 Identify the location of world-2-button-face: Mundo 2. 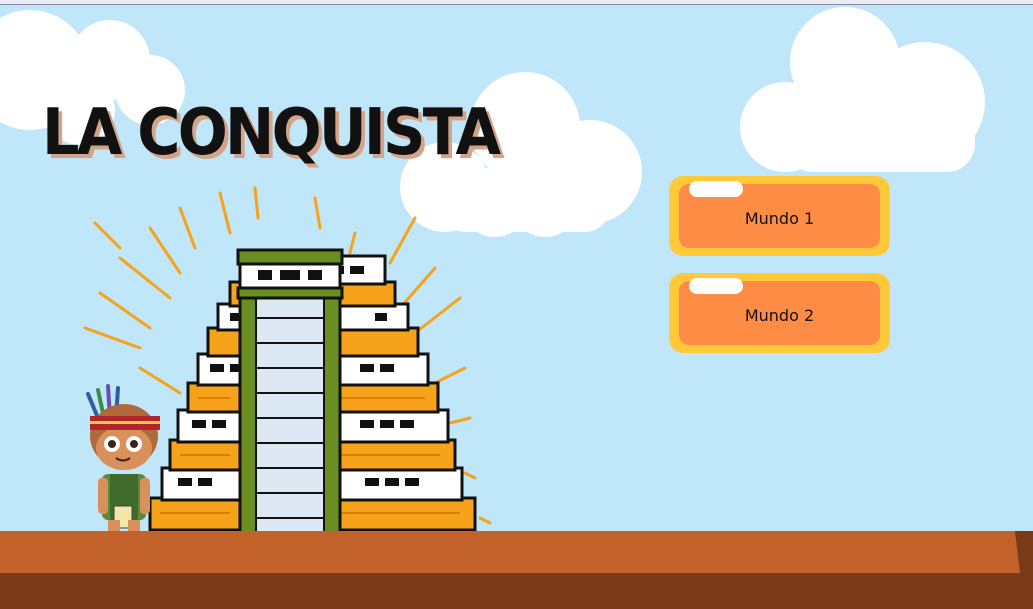
(779, 311).